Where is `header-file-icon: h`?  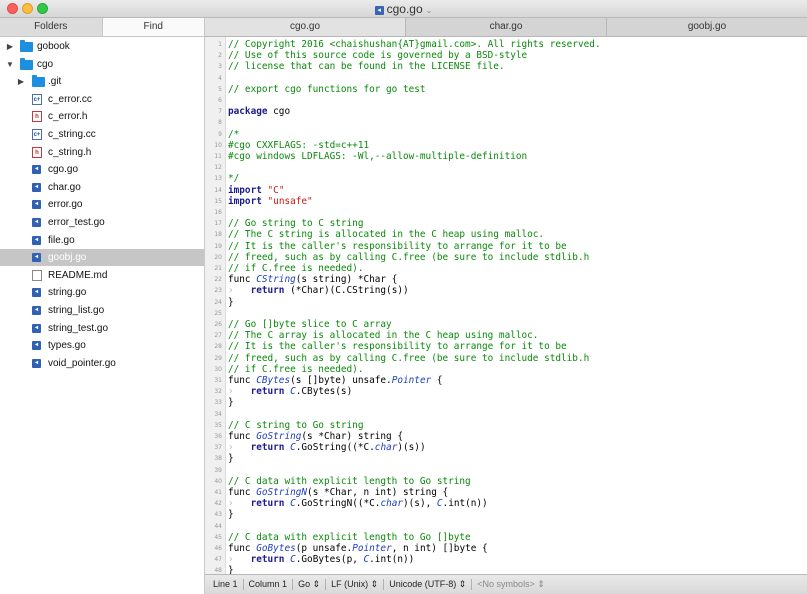 header-file-icon: h is located at coordinates (37, 152).